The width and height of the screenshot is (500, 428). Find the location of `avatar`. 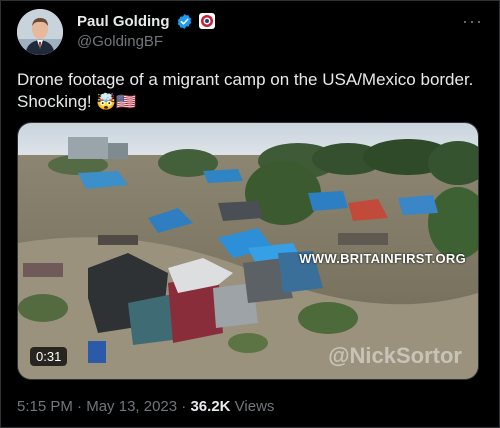

avatar is located at coordinates (40, 32).